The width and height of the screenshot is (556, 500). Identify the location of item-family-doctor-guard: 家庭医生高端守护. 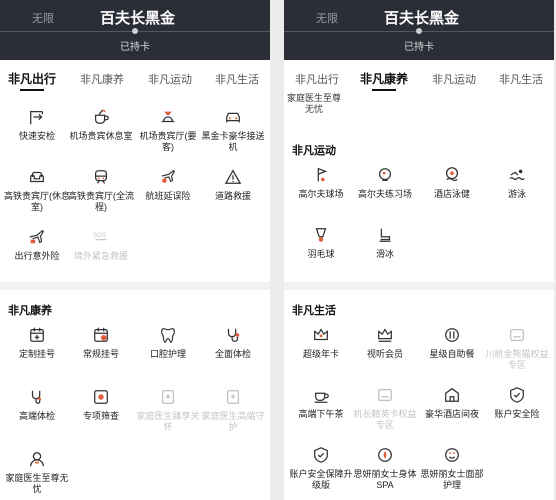
(233, 410).